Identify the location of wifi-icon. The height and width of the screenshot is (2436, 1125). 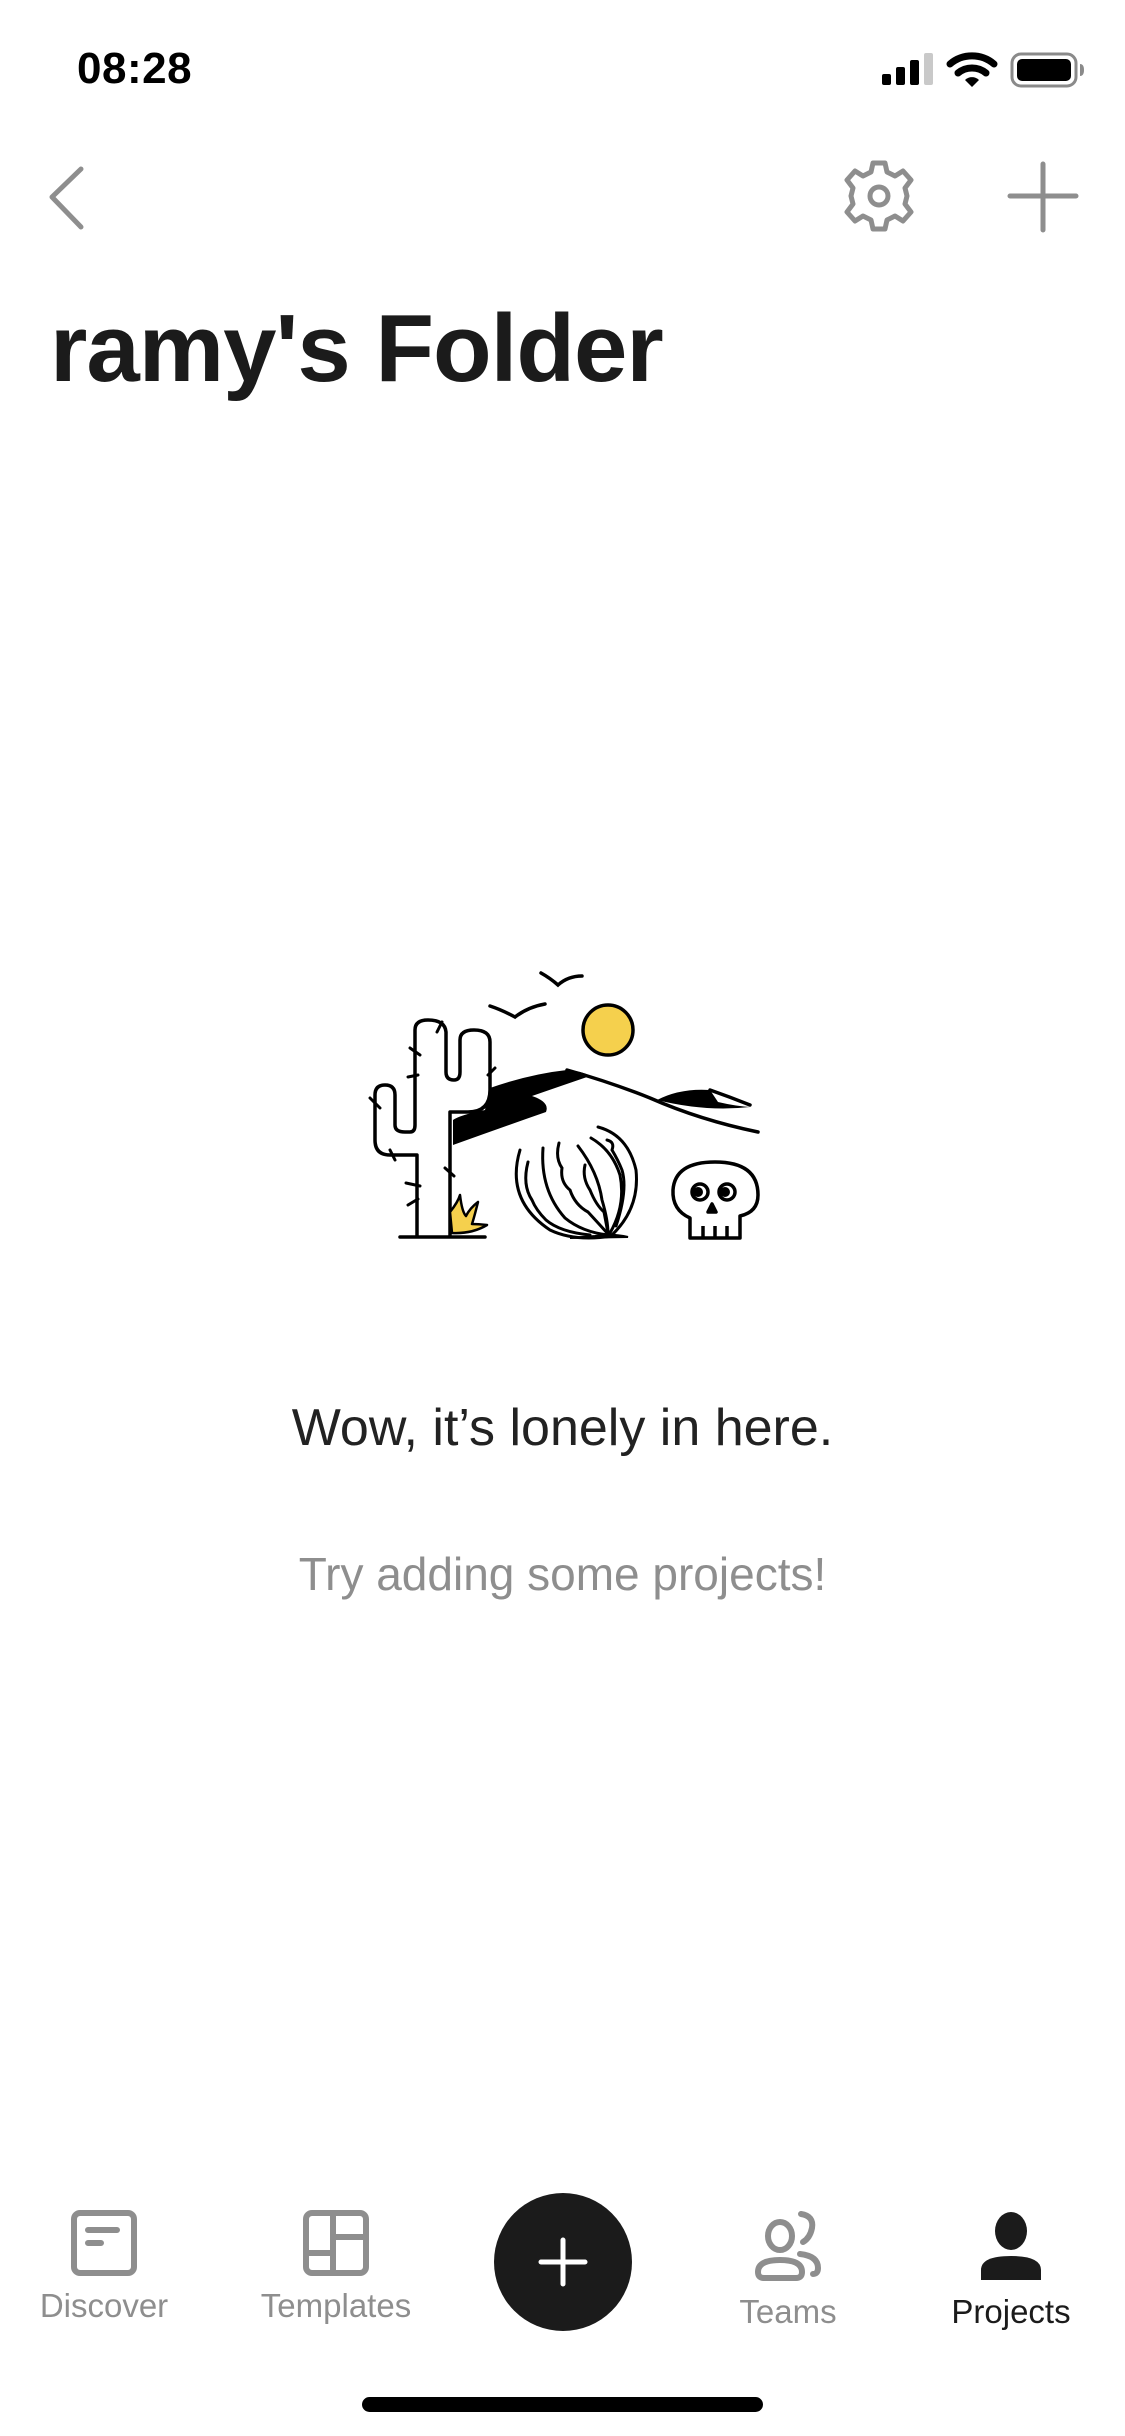
(972, 69).